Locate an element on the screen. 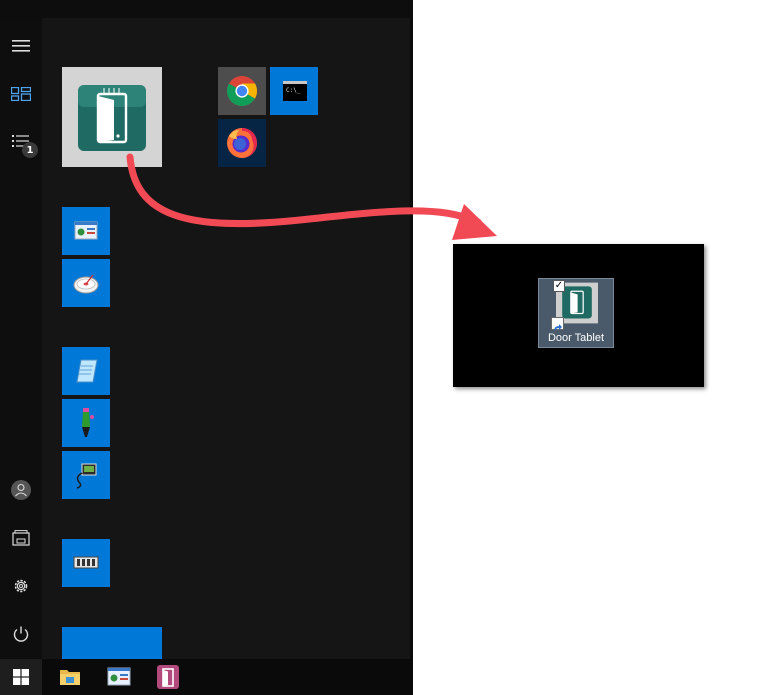 The height and width of the screenshot is (695, 770). desktop-preview: ✓ Door Tablet is located at coordinates (578, 315).